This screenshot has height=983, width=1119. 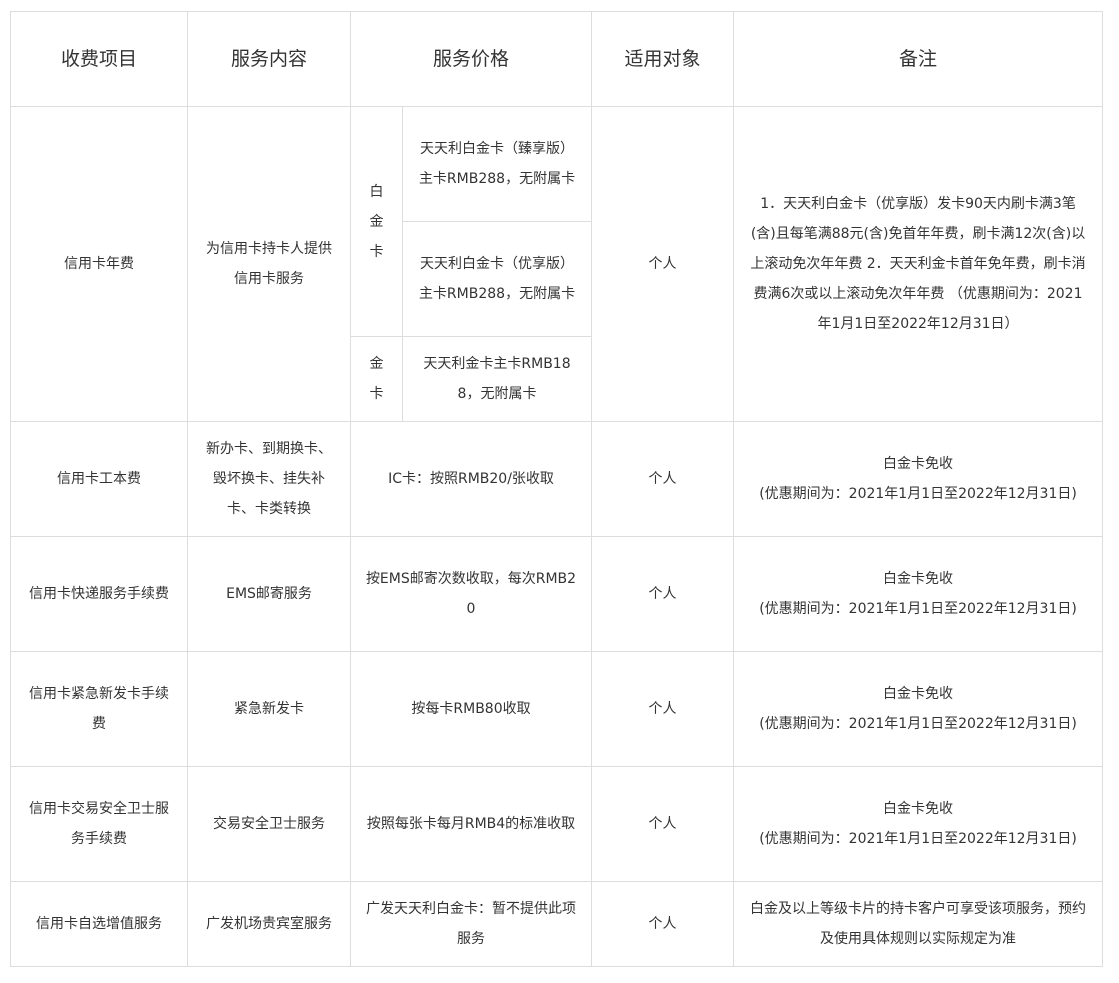 I want to click on service-content-cell: 交易安全卫士服务, so click(x=269, y=824).